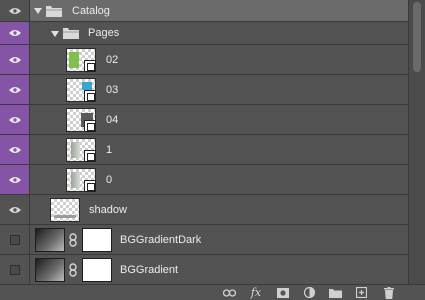 The image size is (425, 300). I want to click on layer-row-page: 03, so click(204, 90).